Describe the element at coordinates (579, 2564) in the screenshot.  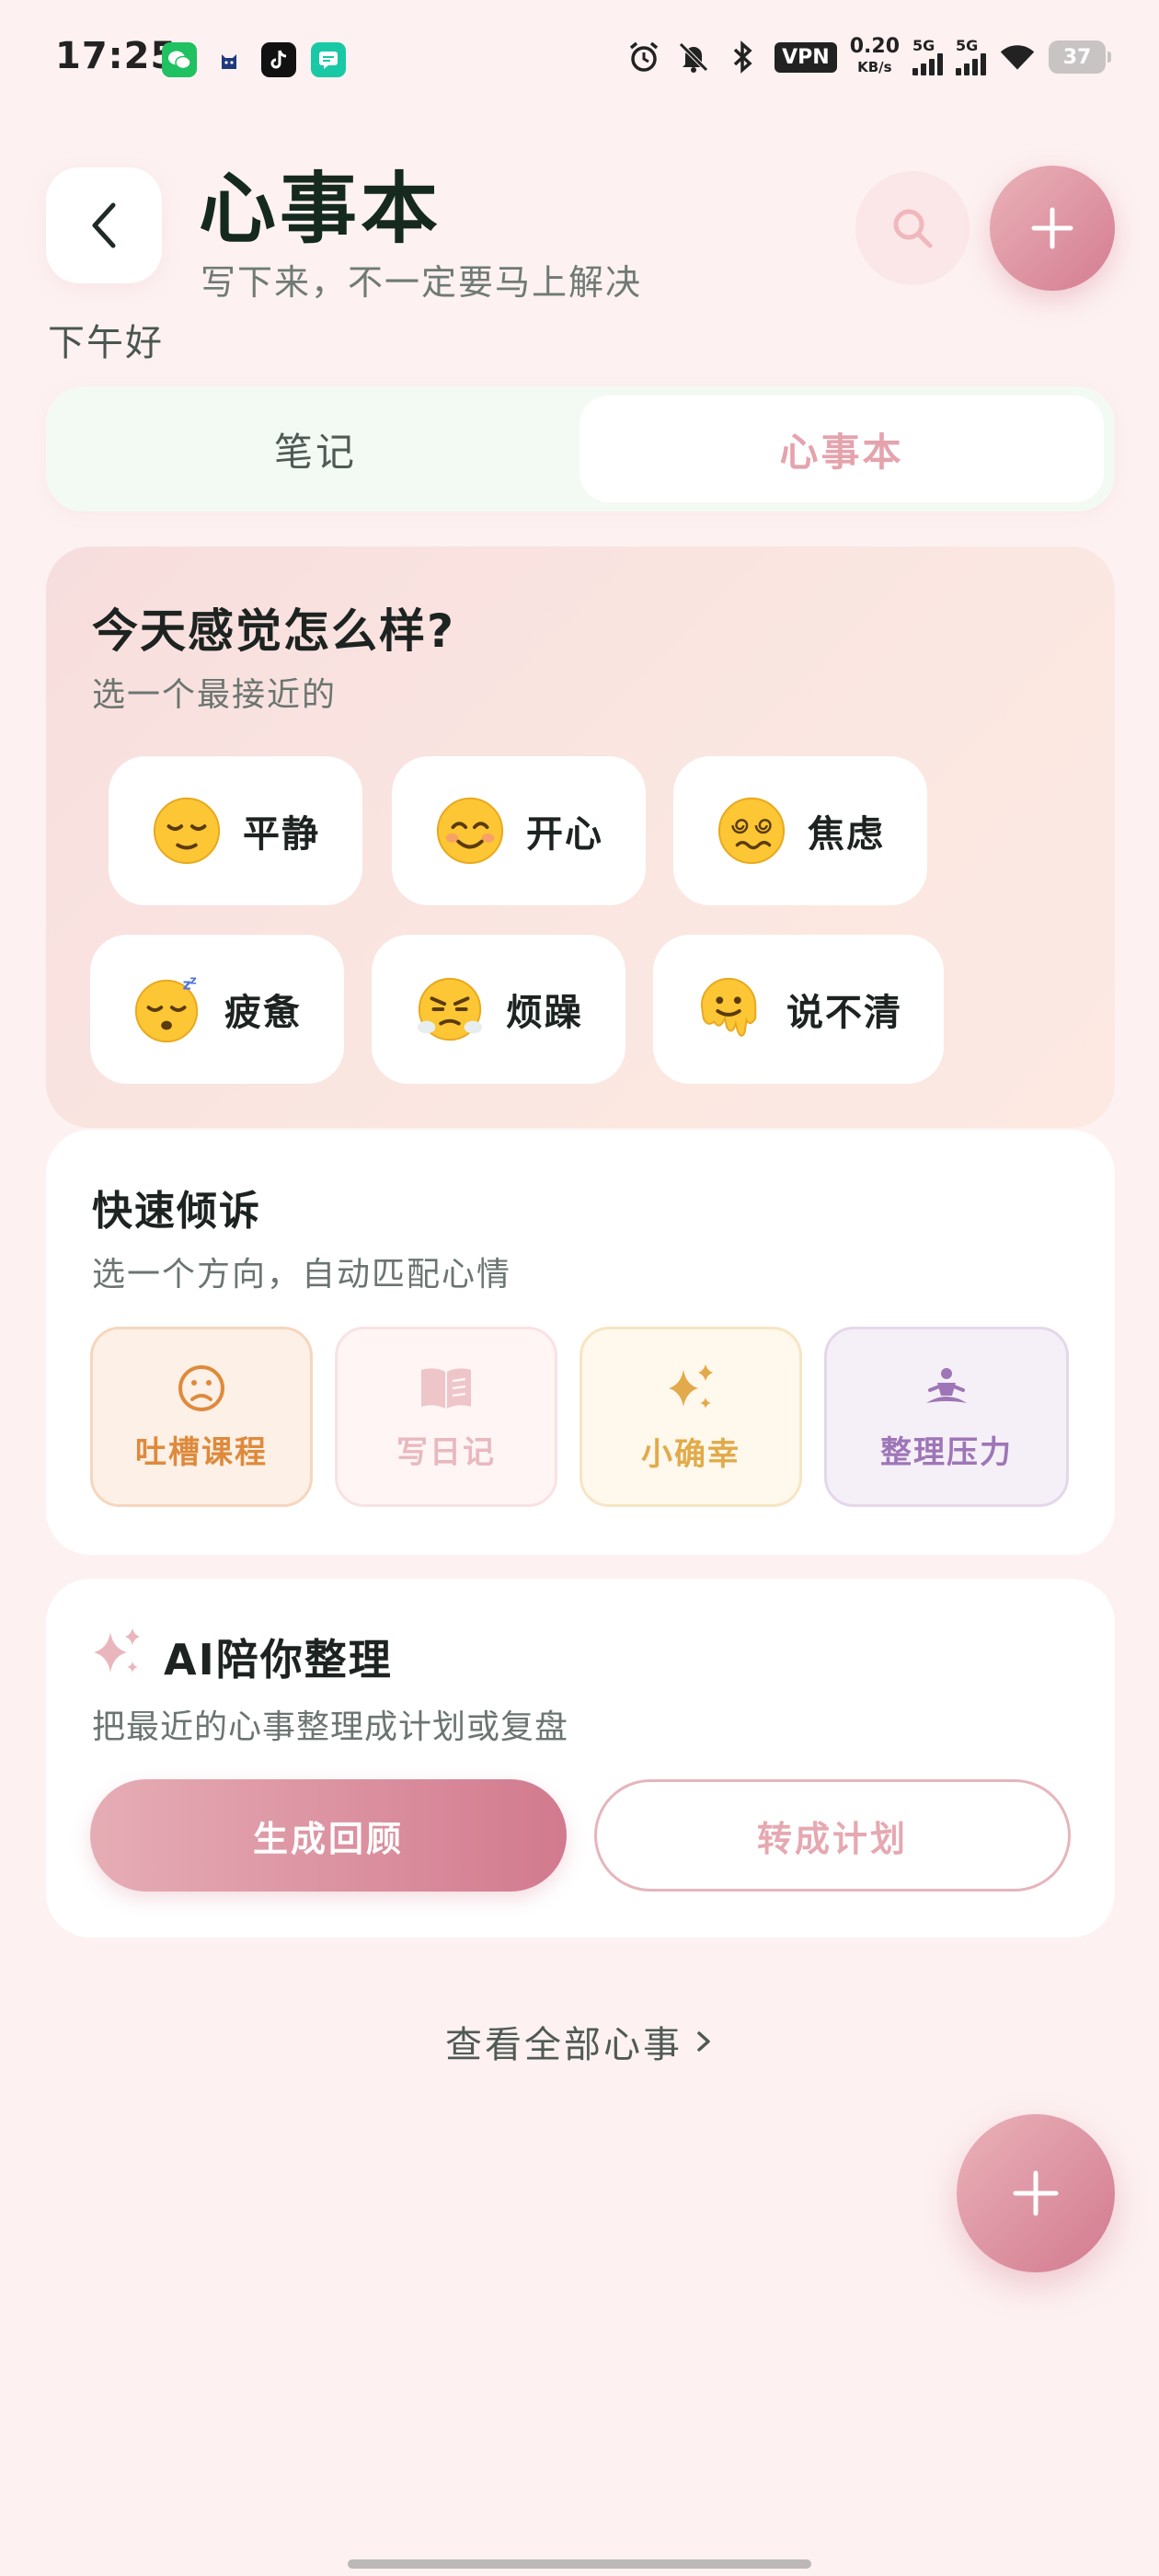
I see `home-indicator` at that location.